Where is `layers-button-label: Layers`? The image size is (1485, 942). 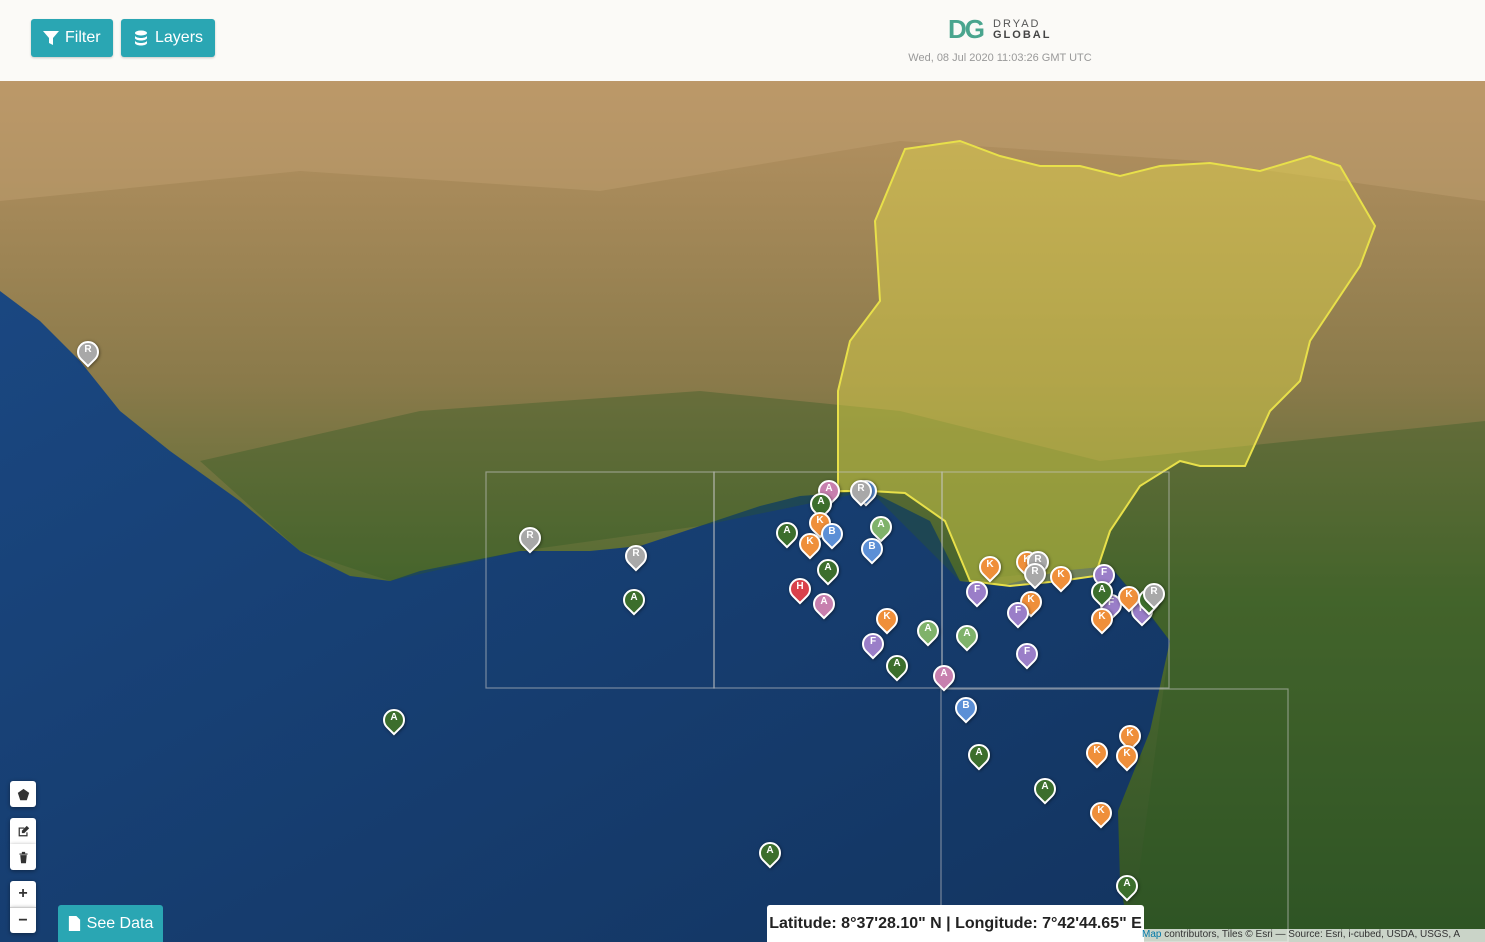 layers-button-label: Layers is located at coordinates (179, 37).